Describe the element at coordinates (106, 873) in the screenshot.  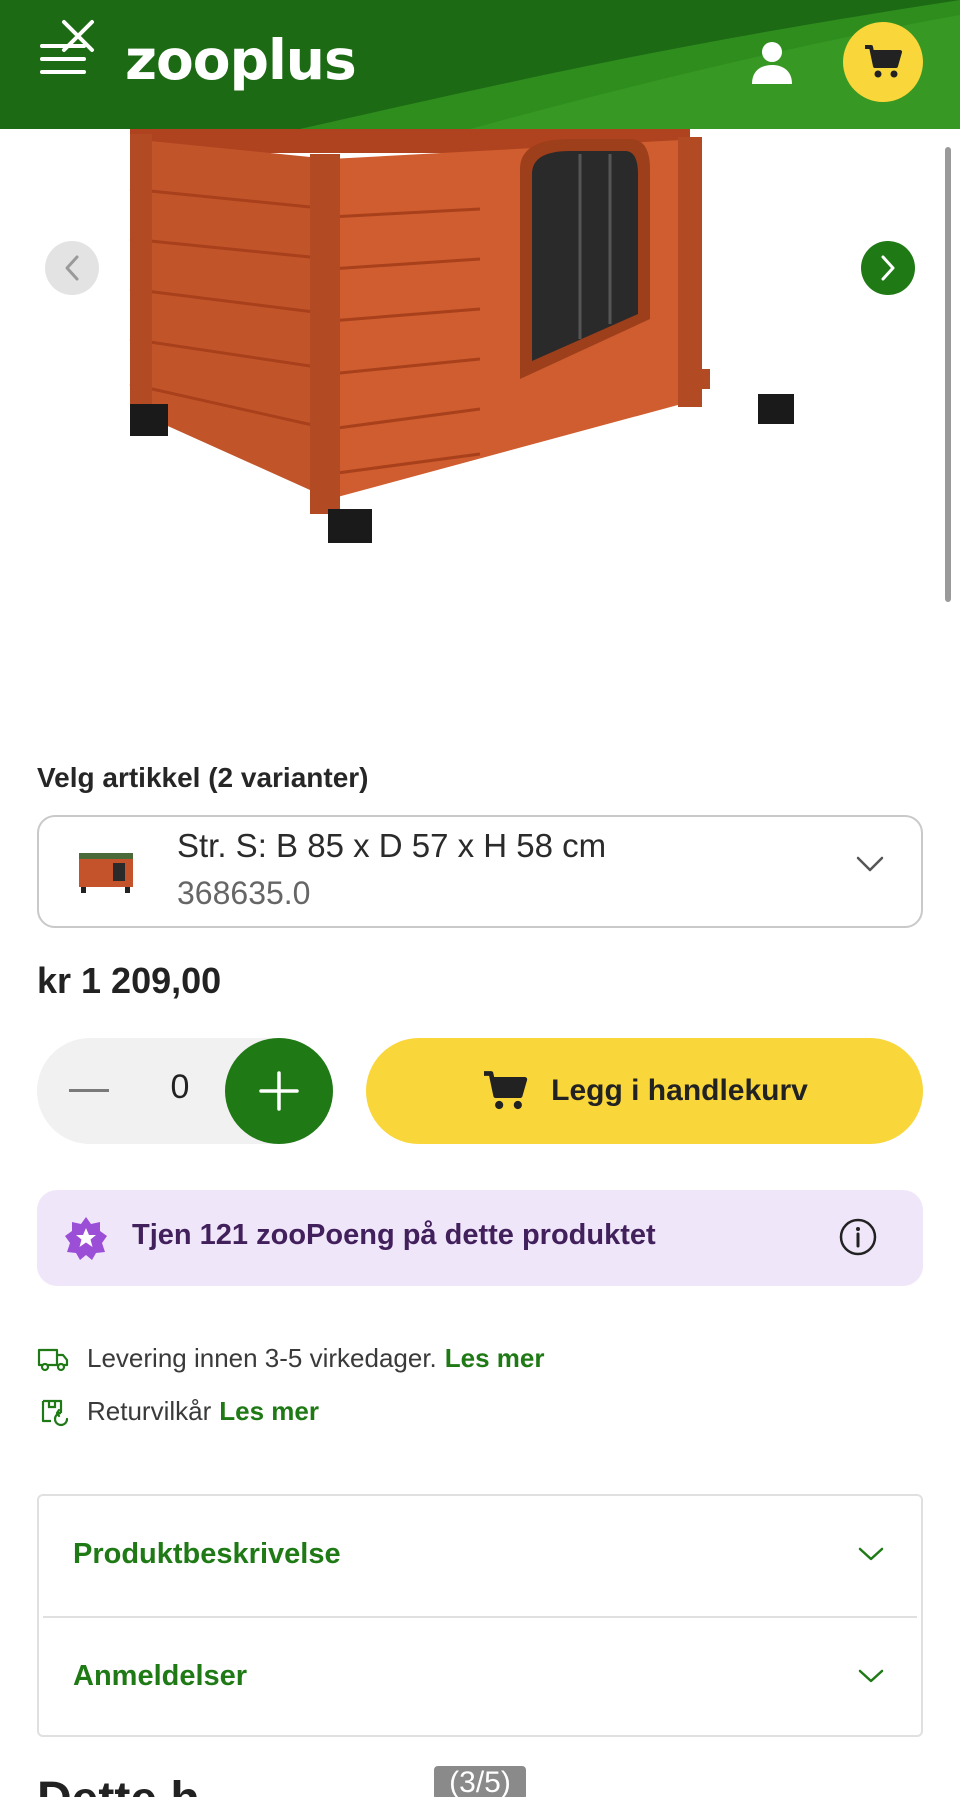
I see `variant-thumbnail` at that location.